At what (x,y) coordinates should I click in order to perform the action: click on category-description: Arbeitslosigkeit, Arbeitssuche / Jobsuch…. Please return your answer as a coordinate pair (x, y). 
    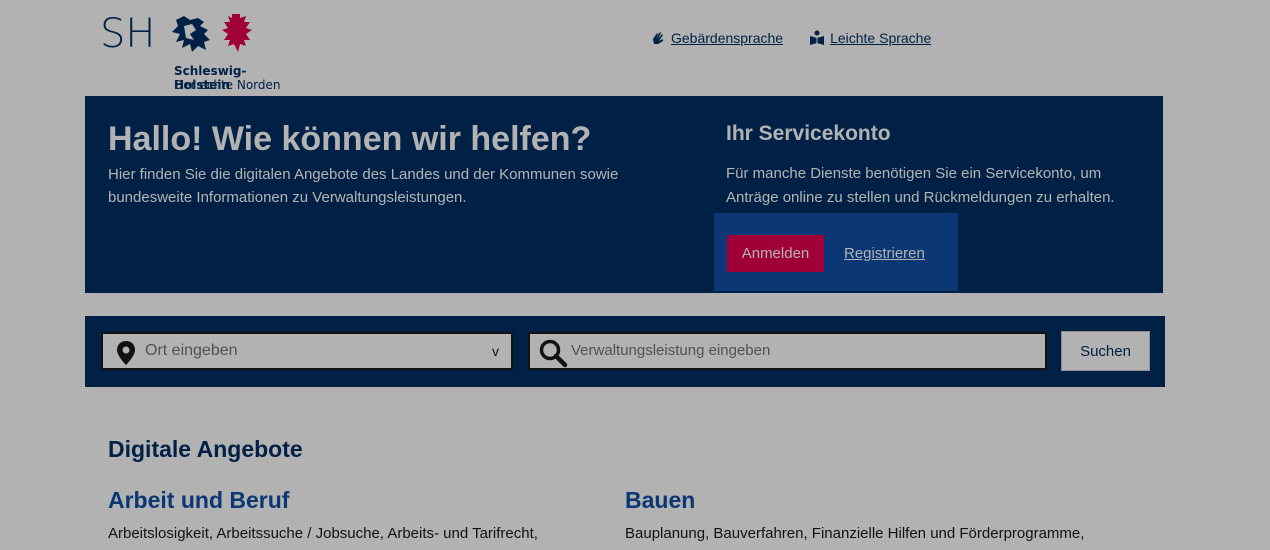
    Looking at the image, I should click on (323, 533).